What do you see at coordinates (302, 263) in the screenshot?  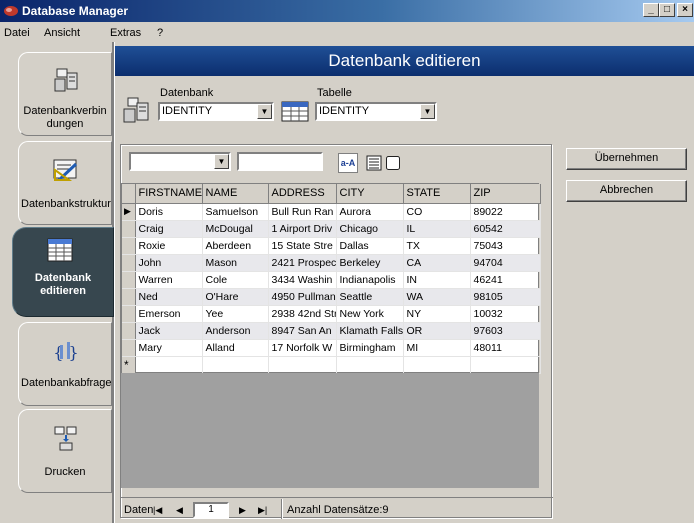 I see `grid-cell-address: 2421 Prospec` at bounding box center [302, 263].